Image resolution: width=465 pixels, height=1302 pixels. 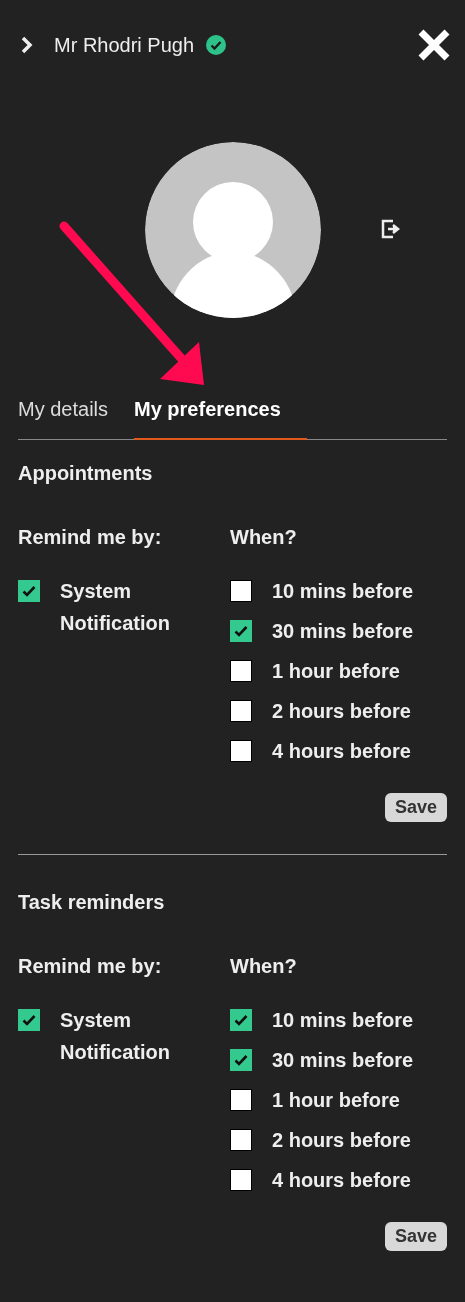 What do you see at coordinates (27, 45) in the screenshot?
I see `chevron-right-icon` at bounding box center [27, 45].